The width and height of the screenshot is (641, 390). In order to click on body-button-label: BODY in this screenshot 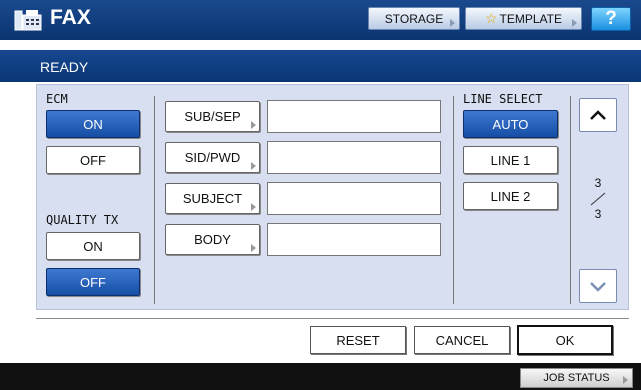, I will do `click(212, 239)`.